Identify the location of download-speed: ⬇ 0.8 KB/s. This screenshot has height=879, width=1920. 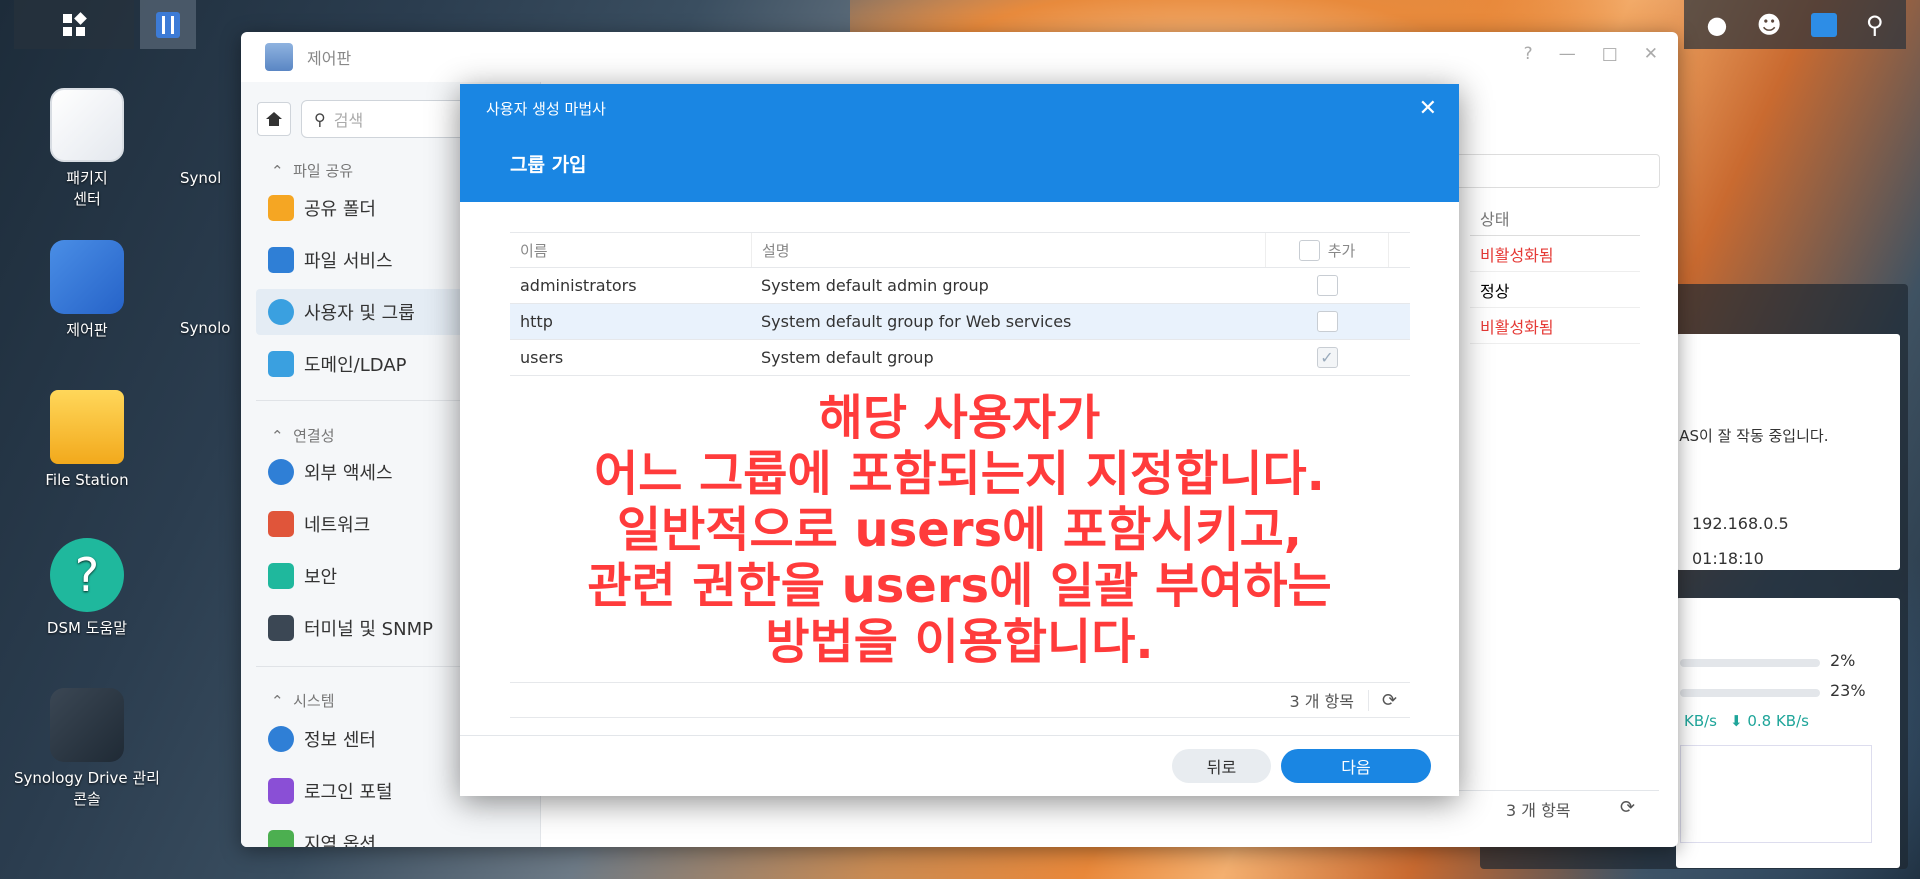
(1769, 721).